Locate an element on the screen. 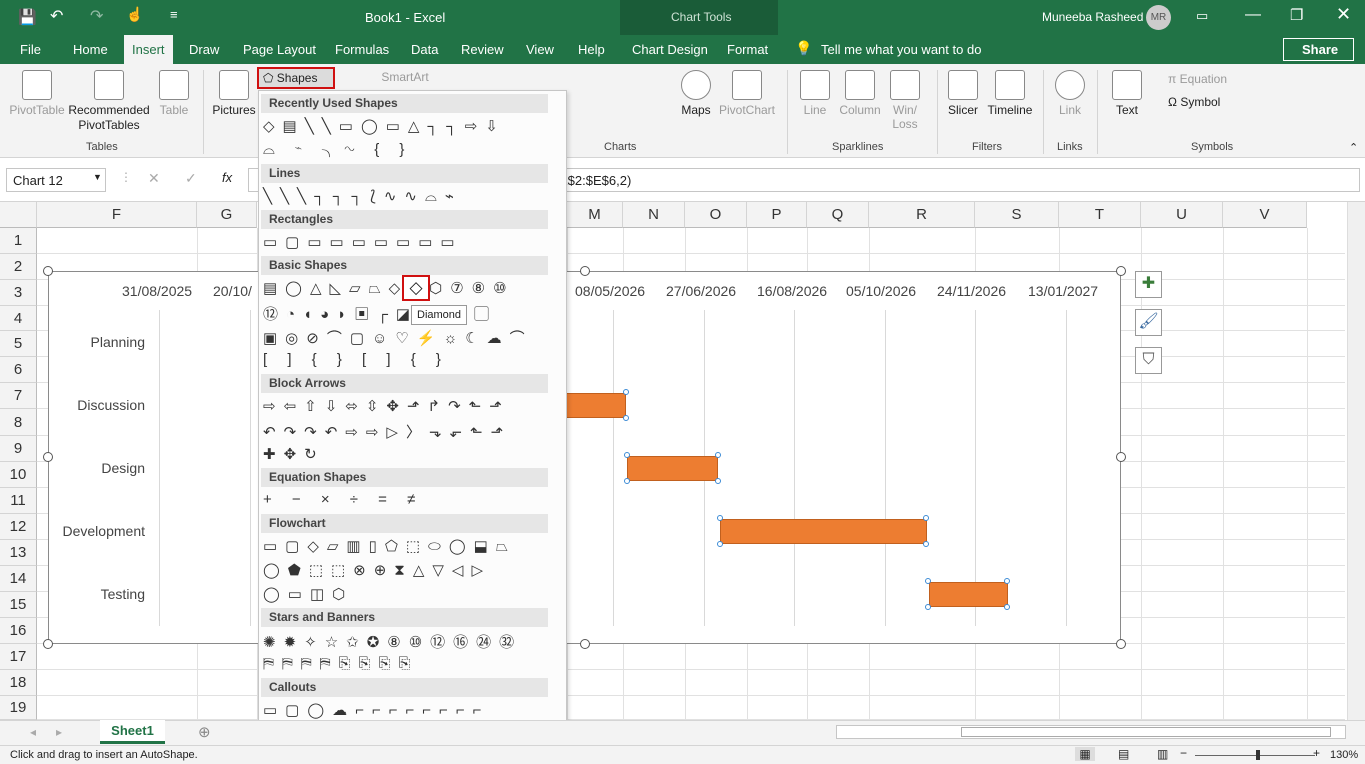  redo-icon: ↷ is located at coordinates (96, 16).